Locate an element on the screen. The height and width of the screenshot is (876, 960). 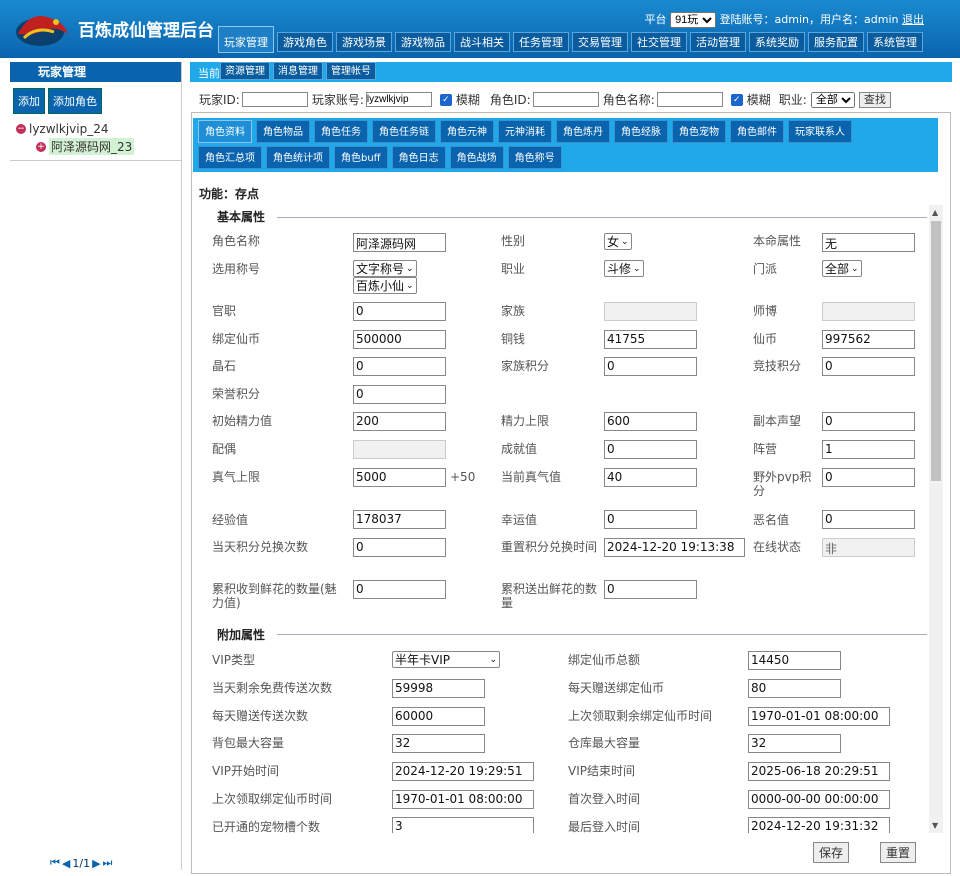
search-button: 查找 is located at coordinates (874, 99).